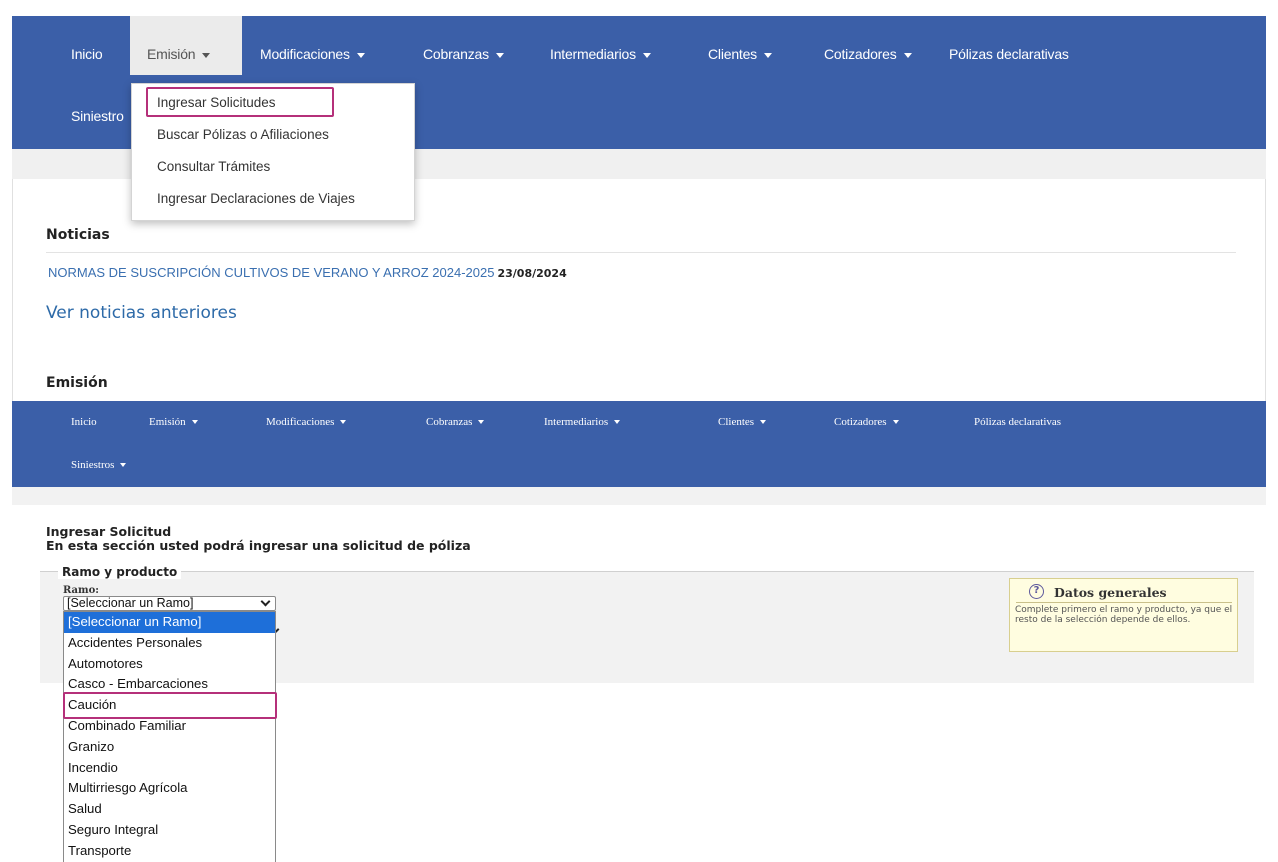  What do you see at coordinates (169, 830) in the screenshot?
I see `ramo-option: Seguro Integral` at bounding box center [169, 830].